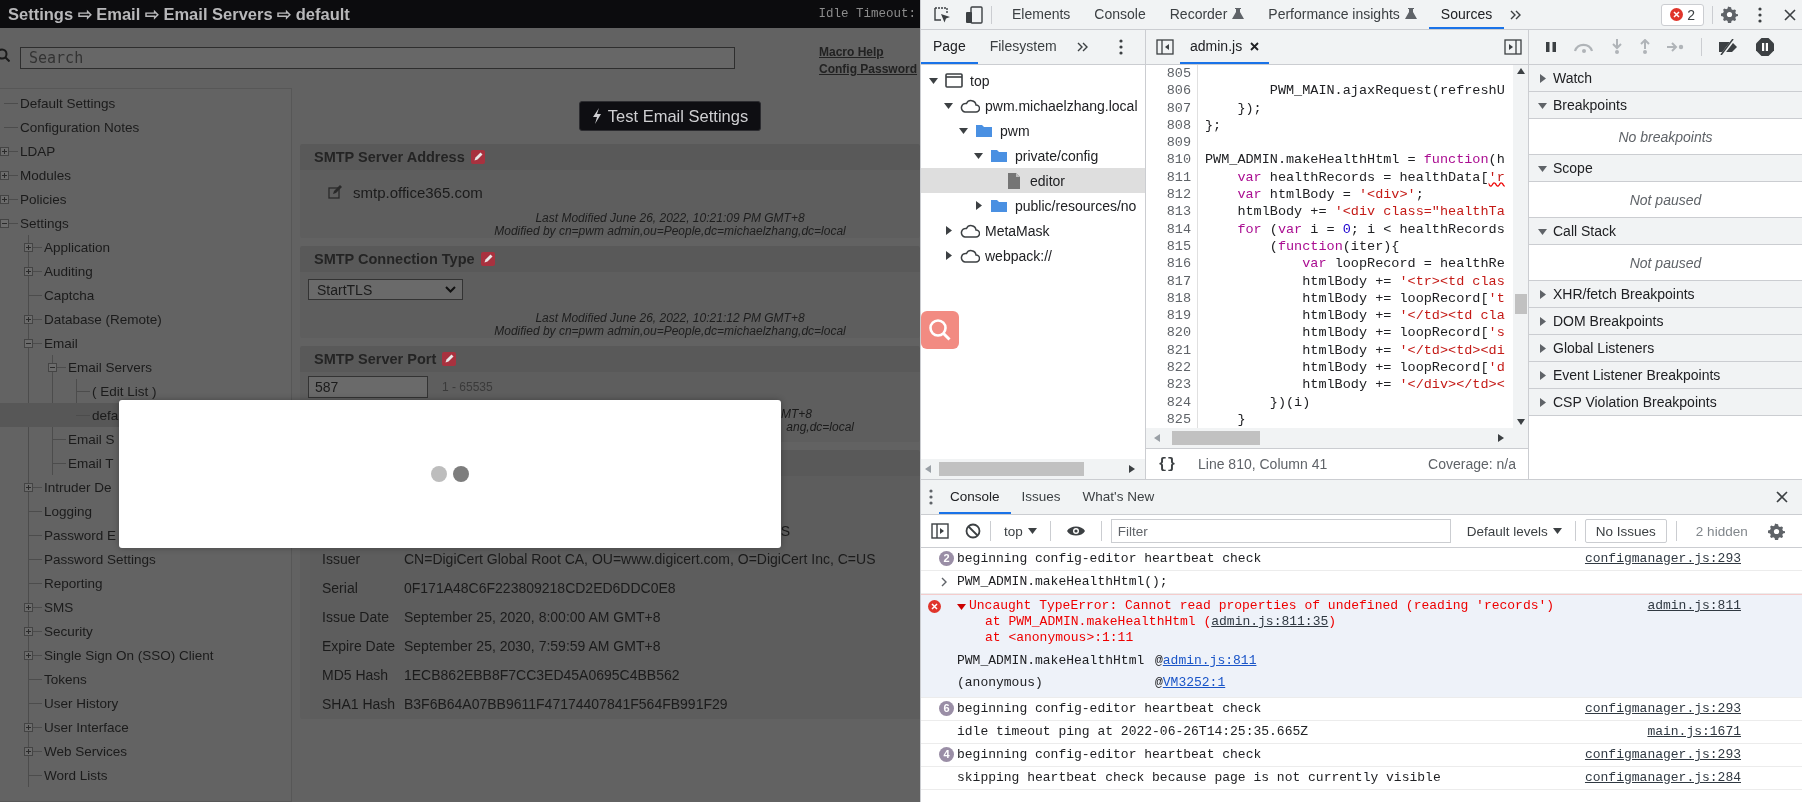  Describe the element at coordinates (1041, 497) in the screenshot. I see `drawer-tab: Issues` at that location.